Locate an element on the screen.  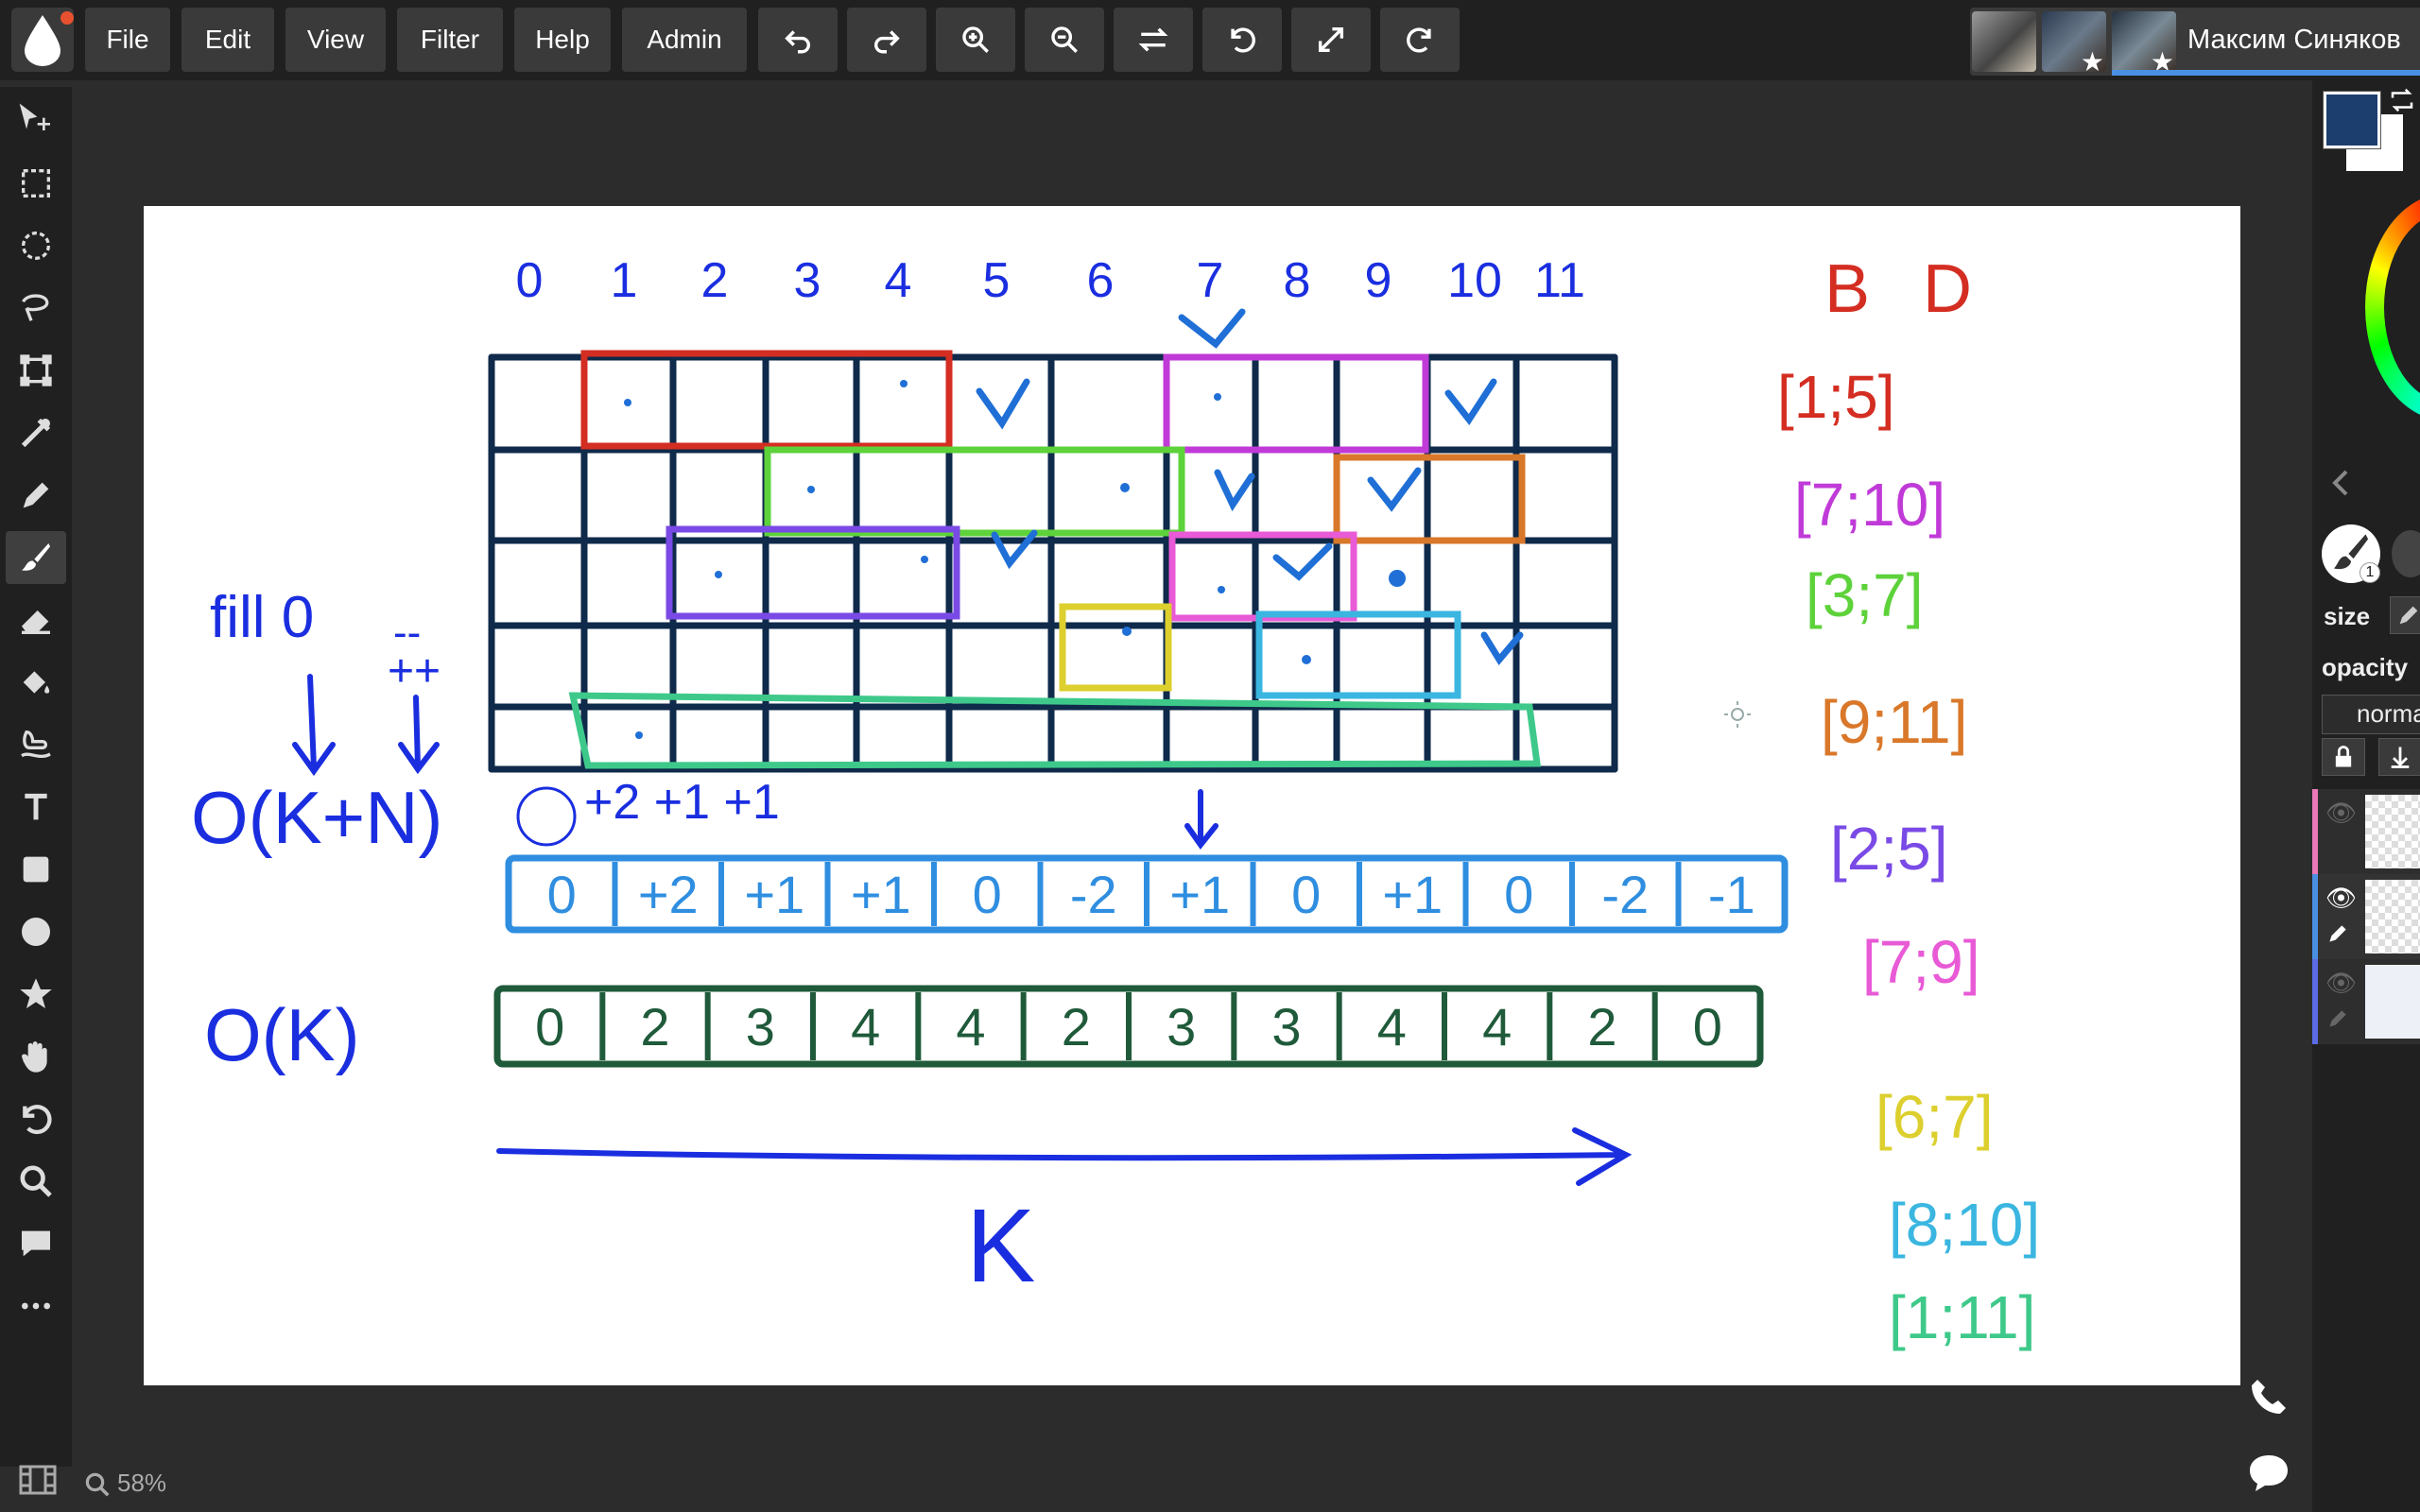
header-d: D is located at coordinates (1947, 289).